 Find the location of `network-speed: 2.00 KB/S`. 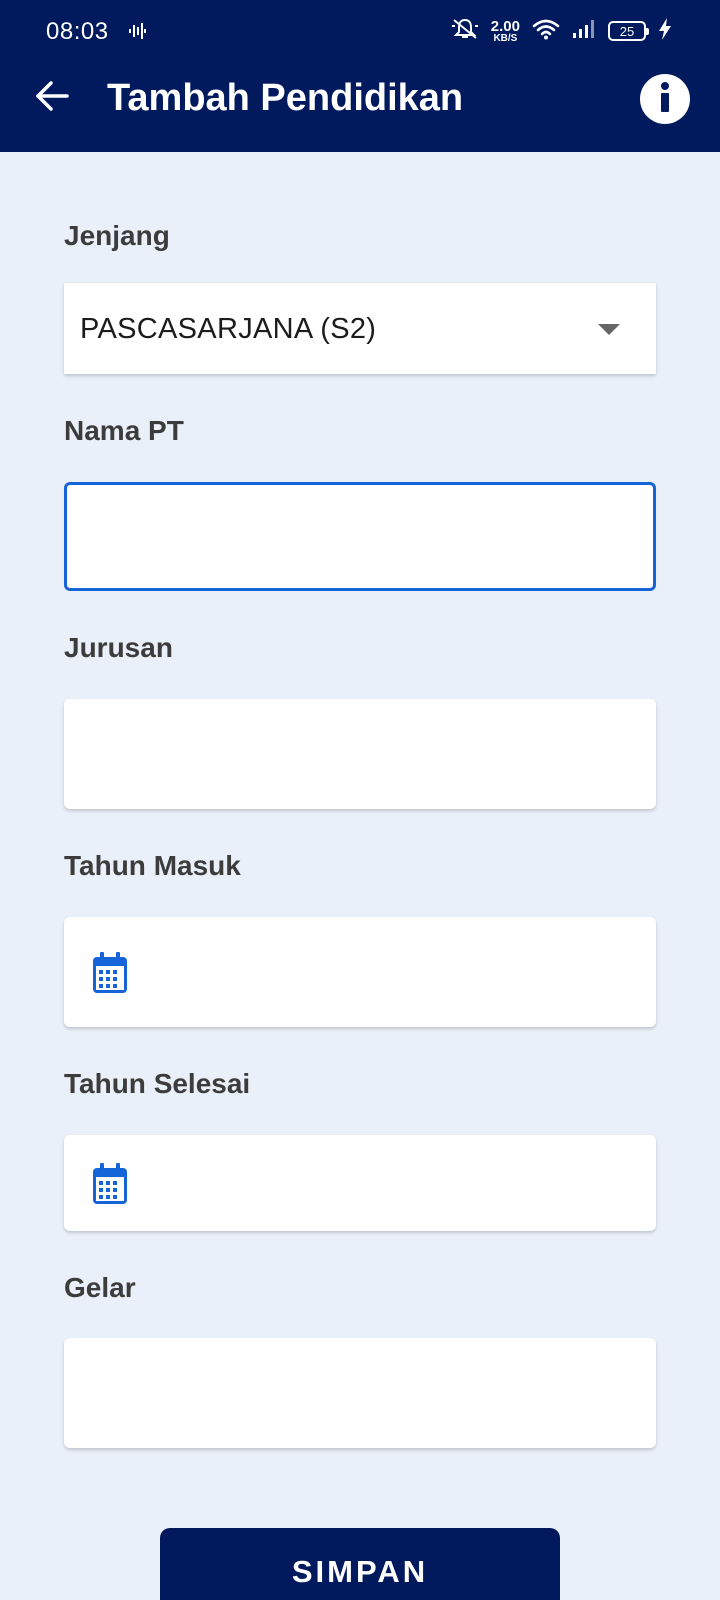

network-speed: 2.00 KB/S is located at coordinates (505, 31).